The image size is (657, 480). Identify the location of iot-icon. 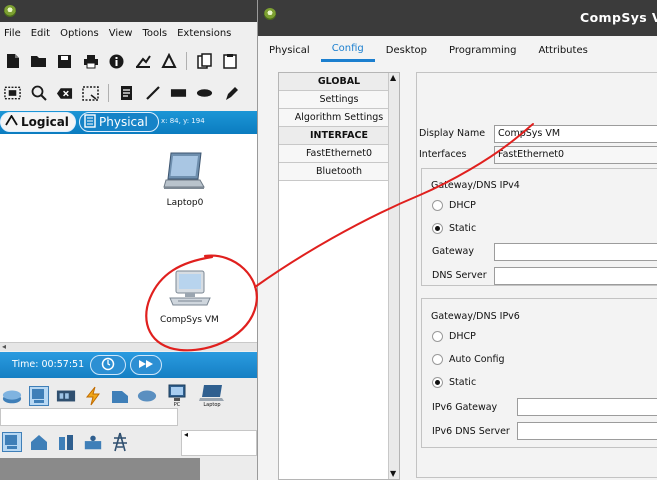
(93, 442).